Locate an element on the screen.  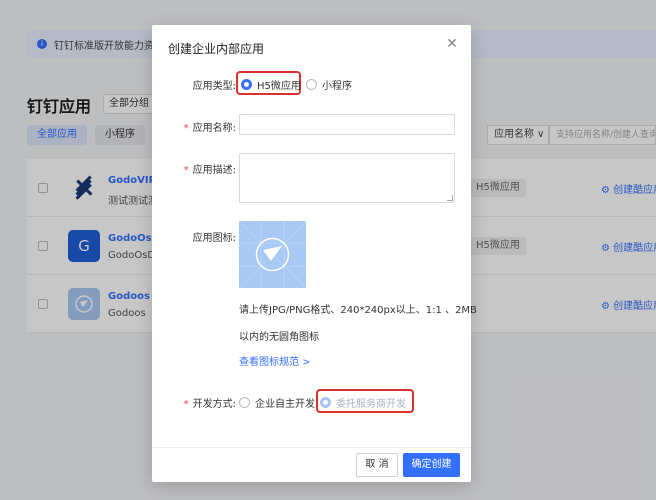
radio-self-develop: 企业自主开发 is located at coordinates (277, 402).